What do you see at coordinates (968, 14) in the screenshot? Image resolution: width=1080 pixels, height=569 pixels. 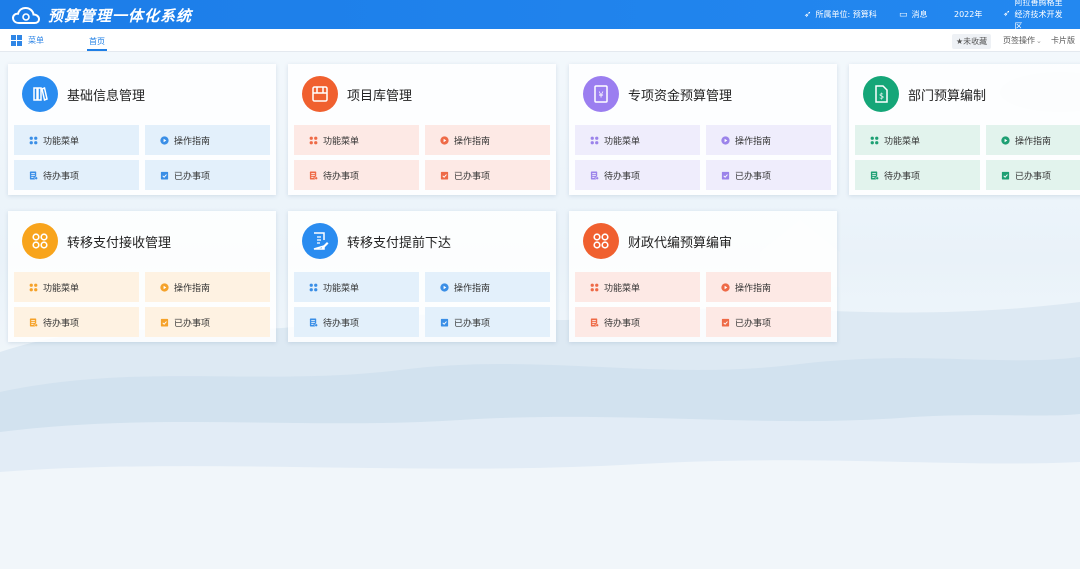 I see `year-selector: 2022年` at bounding box center [968, 14].